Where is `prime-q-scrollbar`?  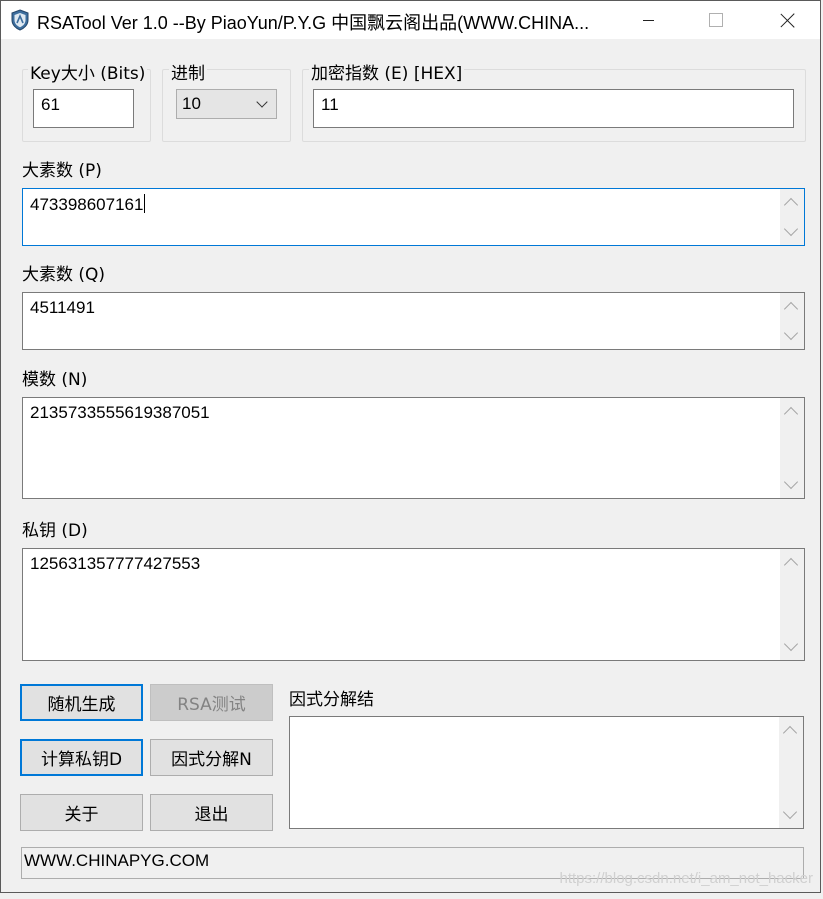
prime-q-scrollbar is located at coordinates (792, 321).